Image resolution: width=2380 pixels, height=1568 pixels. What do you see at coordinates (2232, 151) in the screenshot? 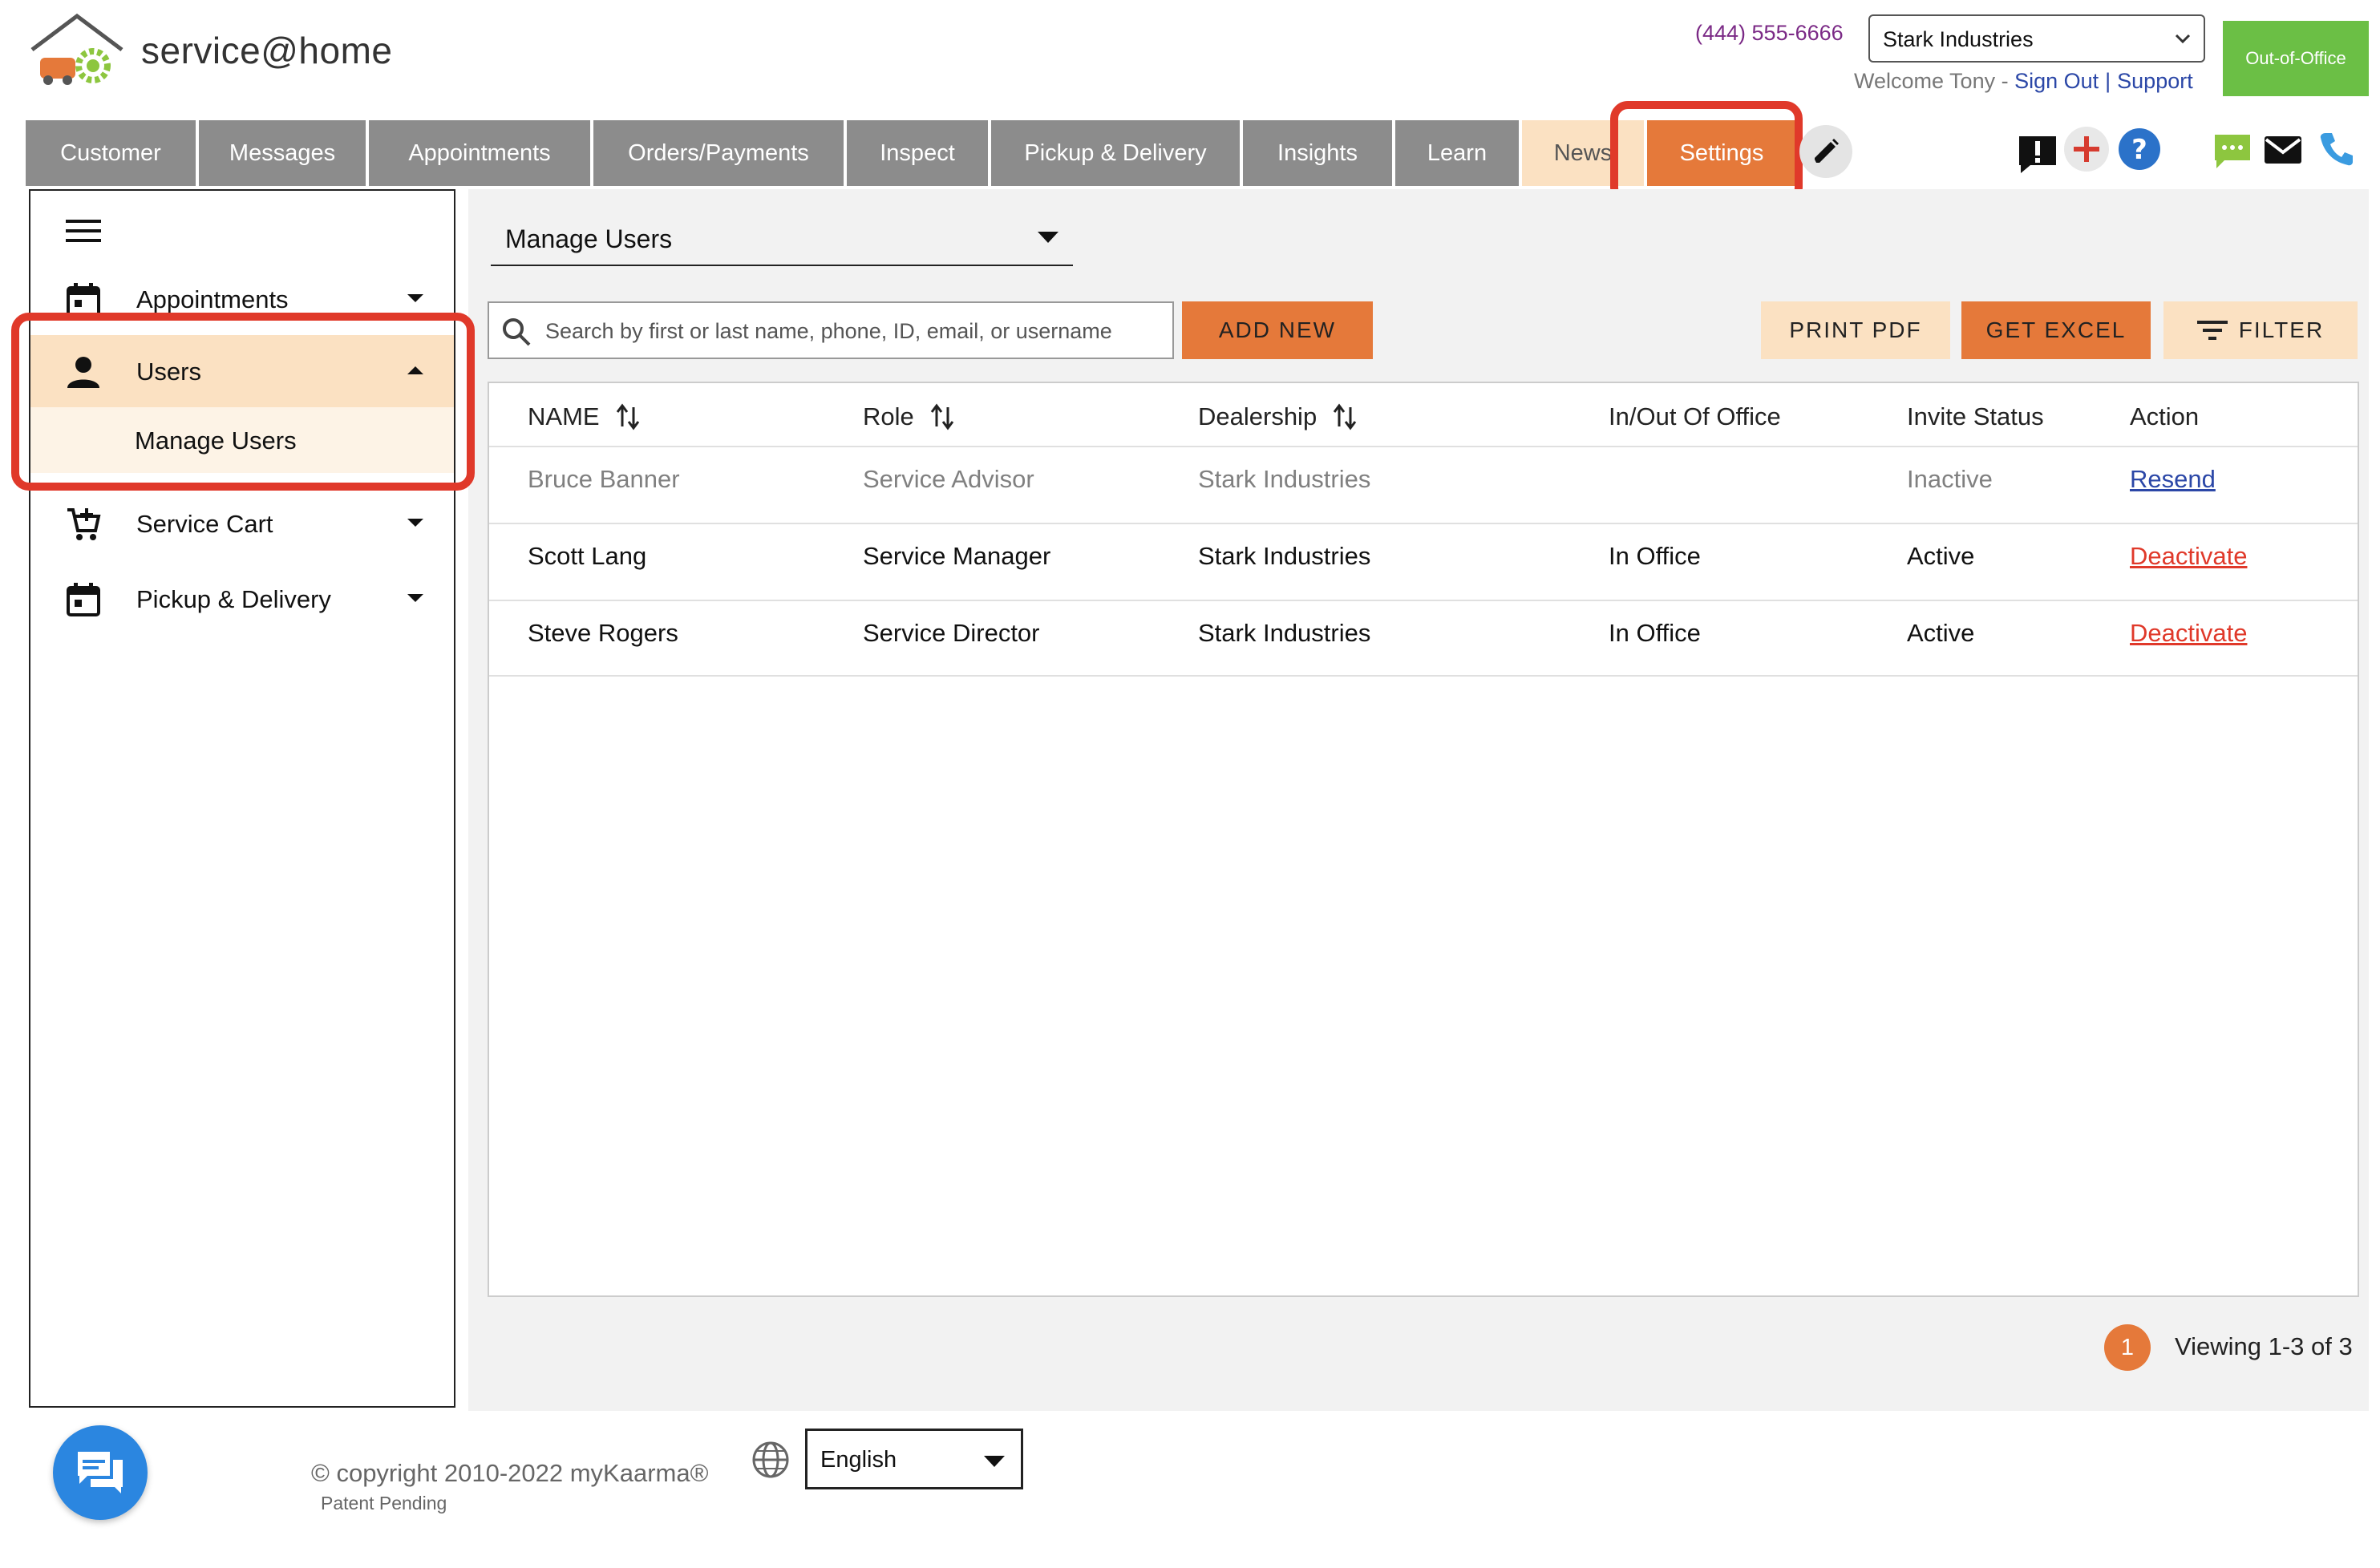
I see `sms-icon` at bounding box center [2232, 151].